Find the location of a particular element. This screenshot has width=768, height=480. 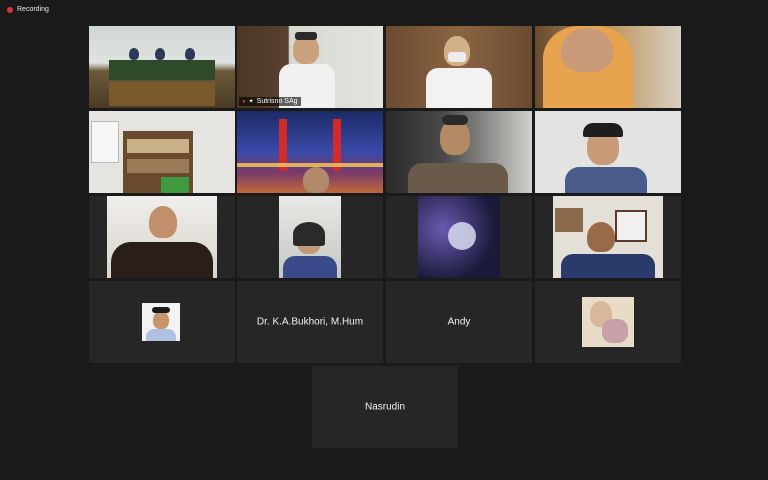

recording-indicator: Recording is located at coordinates (28, 9).